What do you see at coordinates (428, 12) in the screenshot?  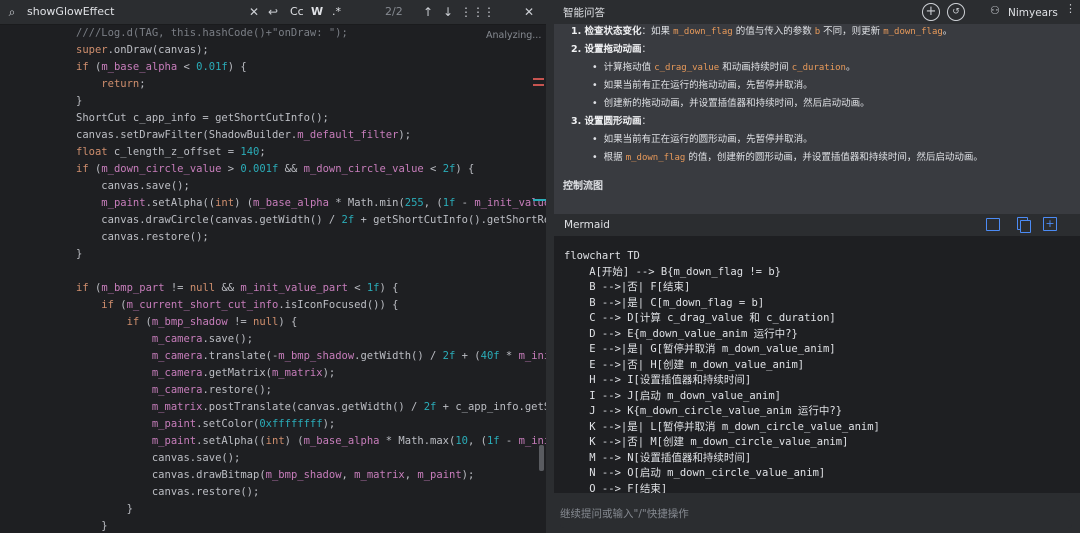 I see `previous-match-icon: ↑` at bounding box center [428, 12].